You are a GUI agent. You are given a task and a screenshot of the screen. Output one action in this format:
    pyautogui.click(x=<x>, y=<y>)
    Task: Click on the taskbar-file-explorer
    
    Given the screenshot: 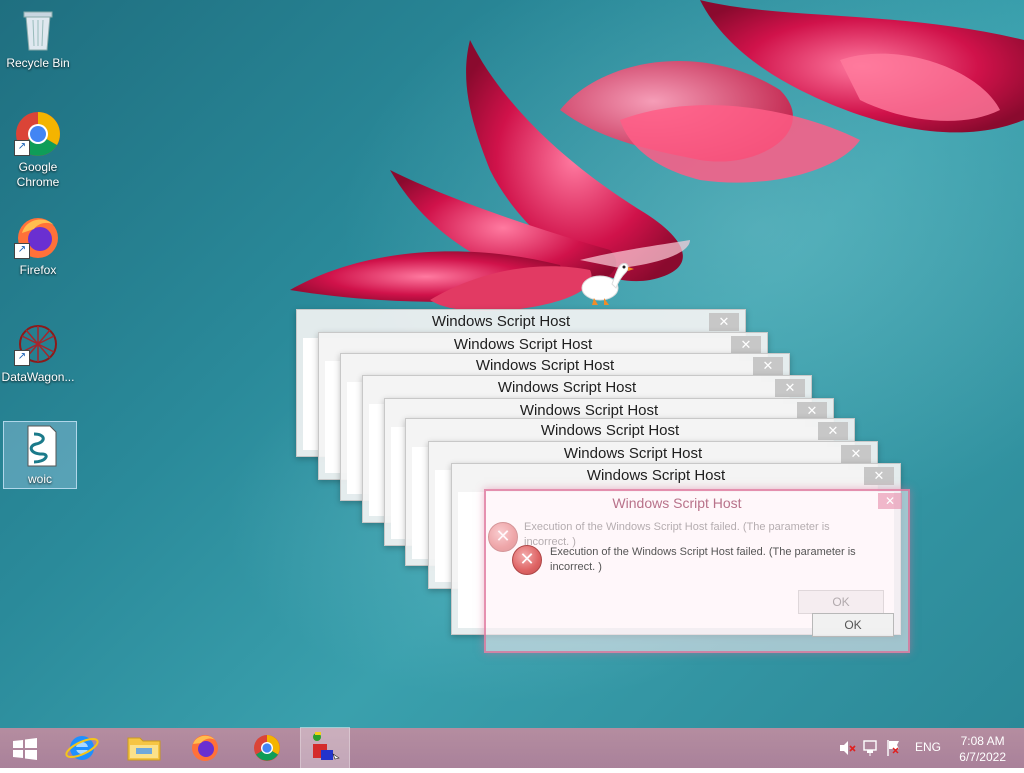 What is the action you would take?
    pyautogui.click(x=144, y=748)
    